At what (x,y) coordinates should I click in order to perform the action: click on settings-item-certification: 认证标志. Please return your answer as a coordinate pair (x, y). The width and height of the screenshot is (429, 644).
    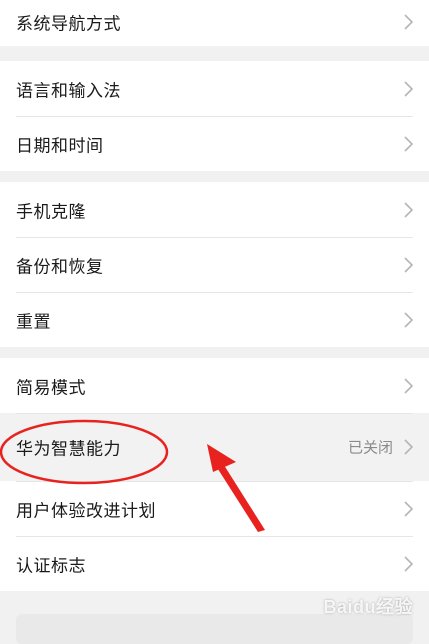
    Looking at the image, I should click on (214, 563).